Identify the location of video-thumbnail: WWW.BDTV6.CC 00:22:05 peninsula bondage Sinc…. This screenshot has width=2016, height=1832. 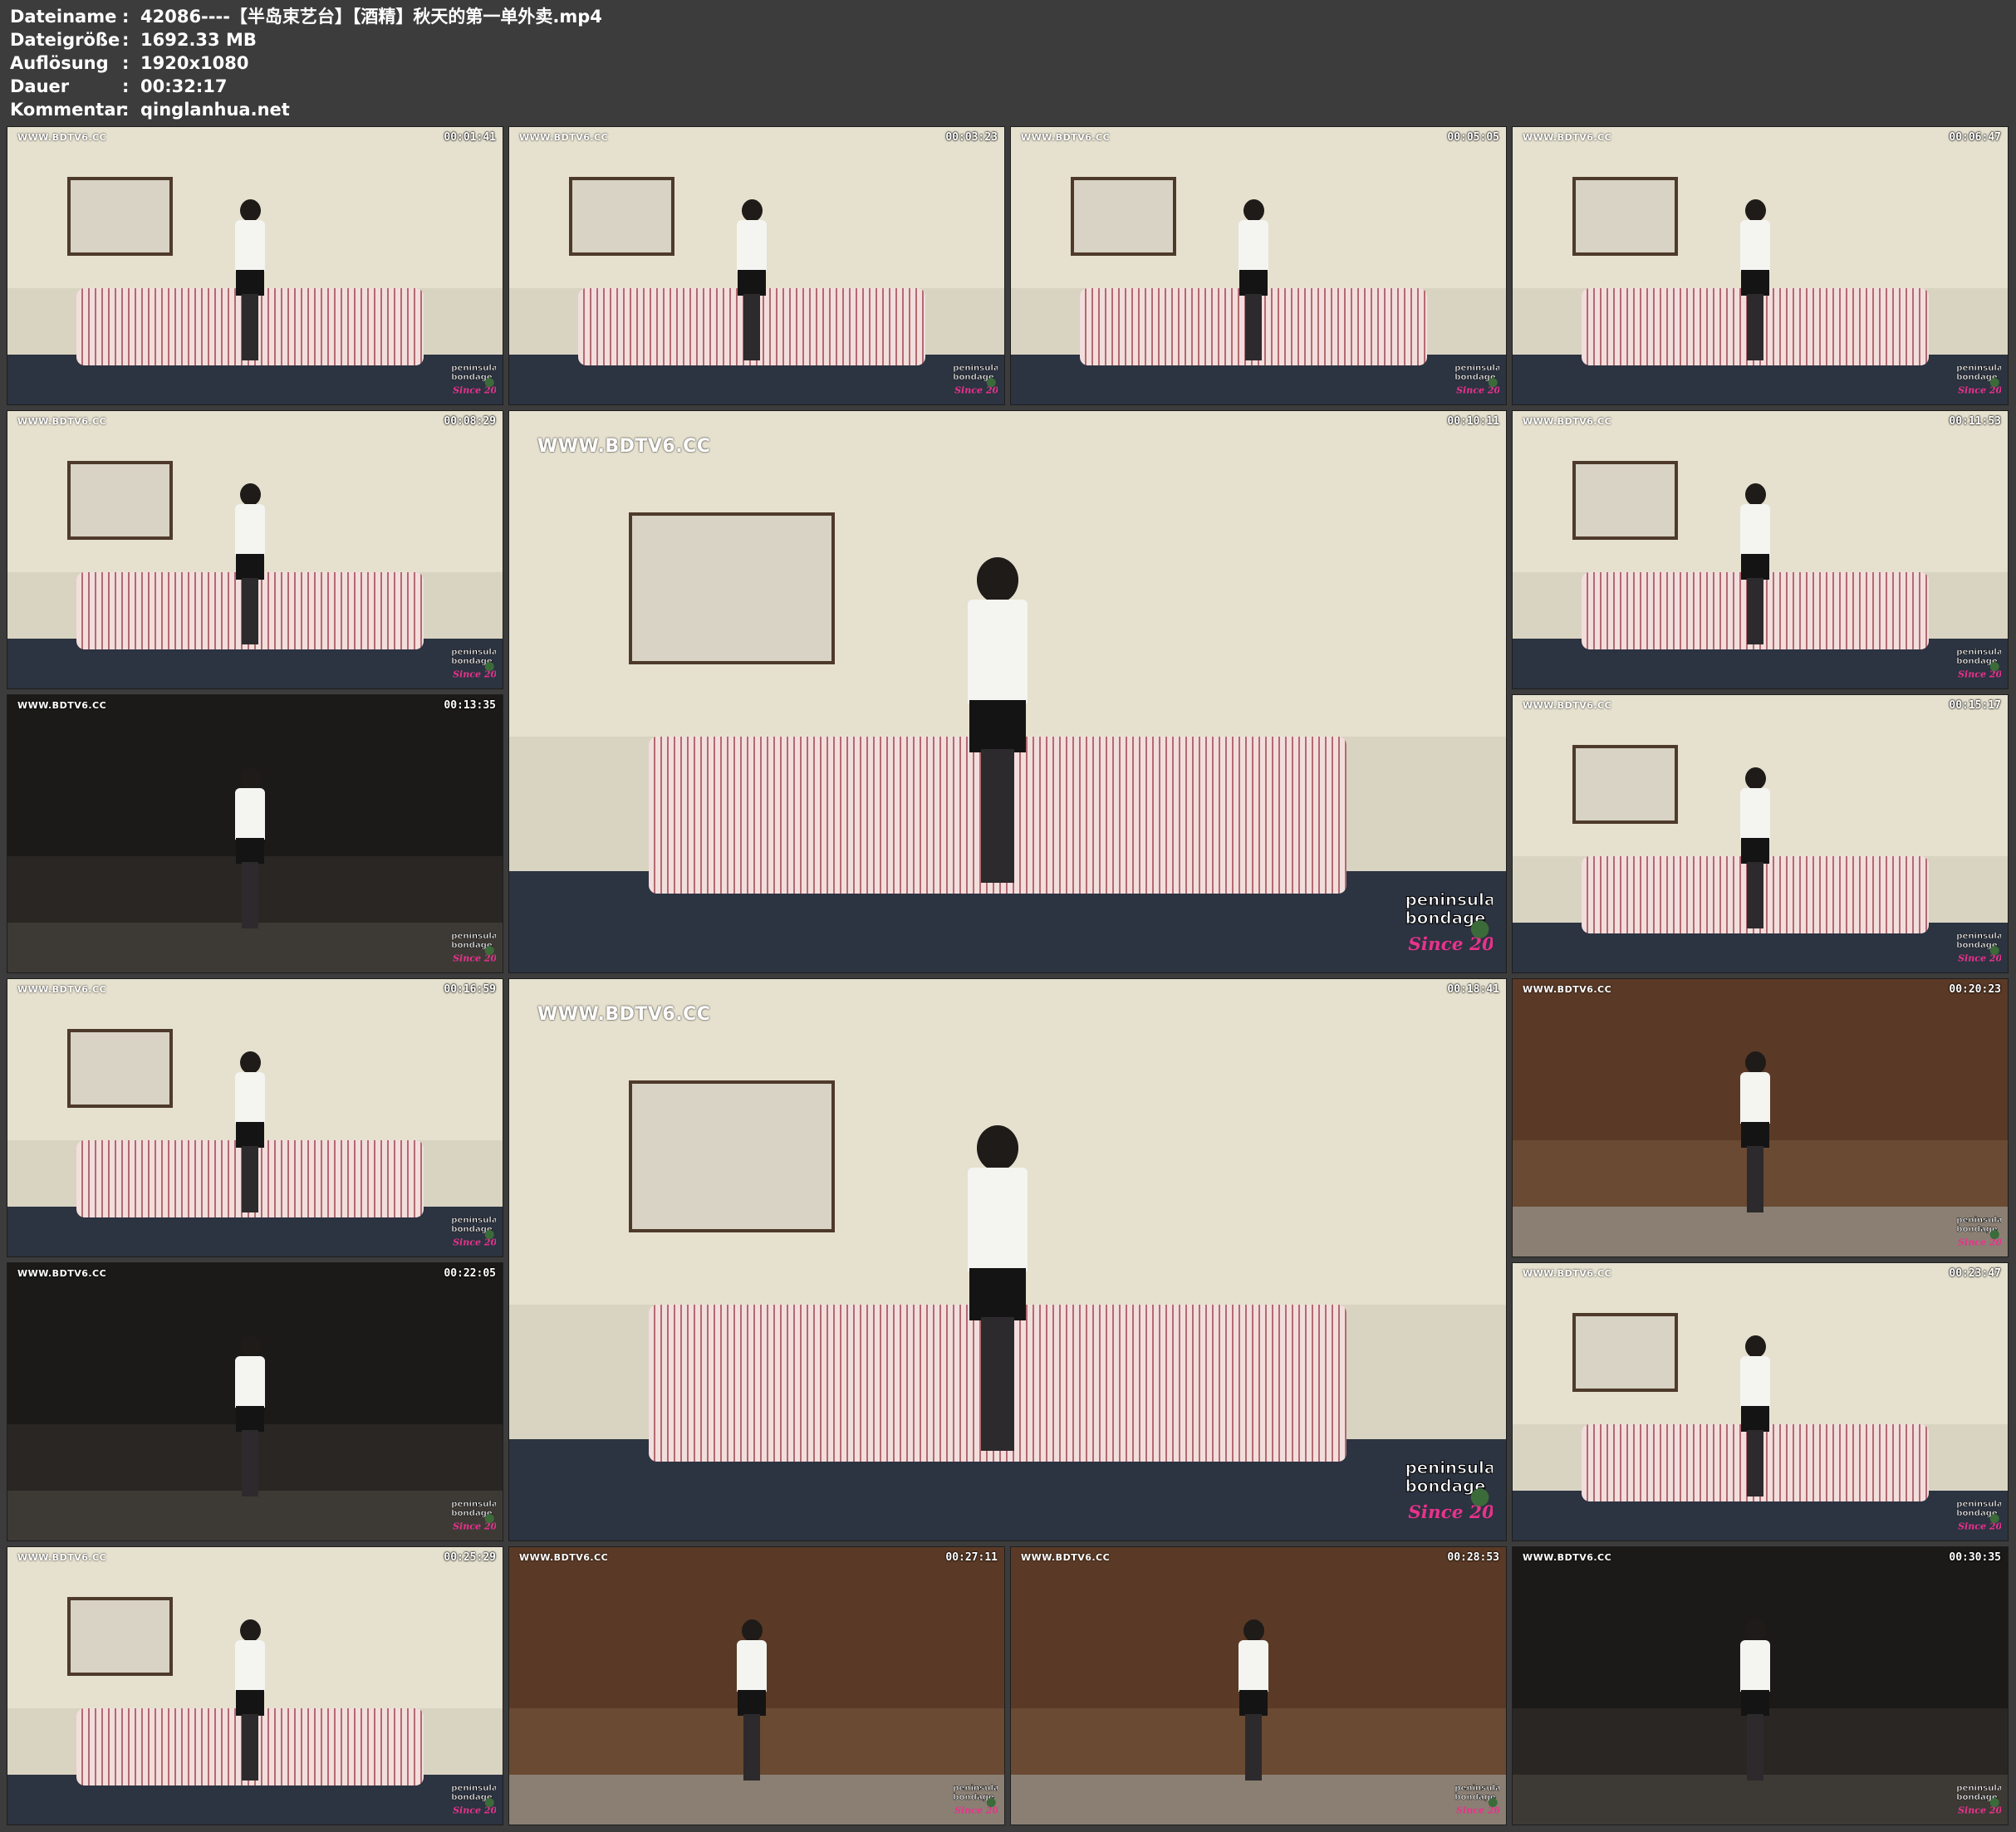
(255, 1401).